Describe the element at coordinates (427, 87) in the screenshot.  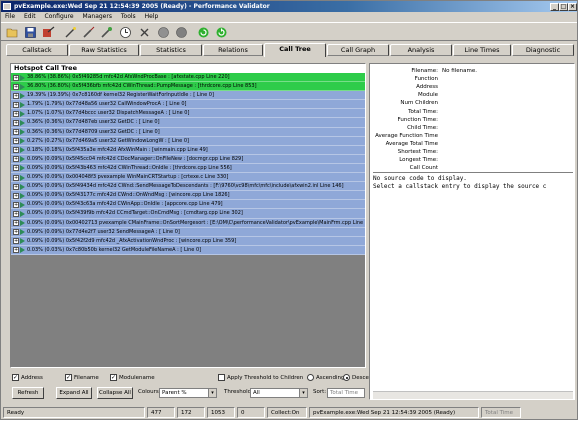
I see `detail-field-label: Address` at that location.